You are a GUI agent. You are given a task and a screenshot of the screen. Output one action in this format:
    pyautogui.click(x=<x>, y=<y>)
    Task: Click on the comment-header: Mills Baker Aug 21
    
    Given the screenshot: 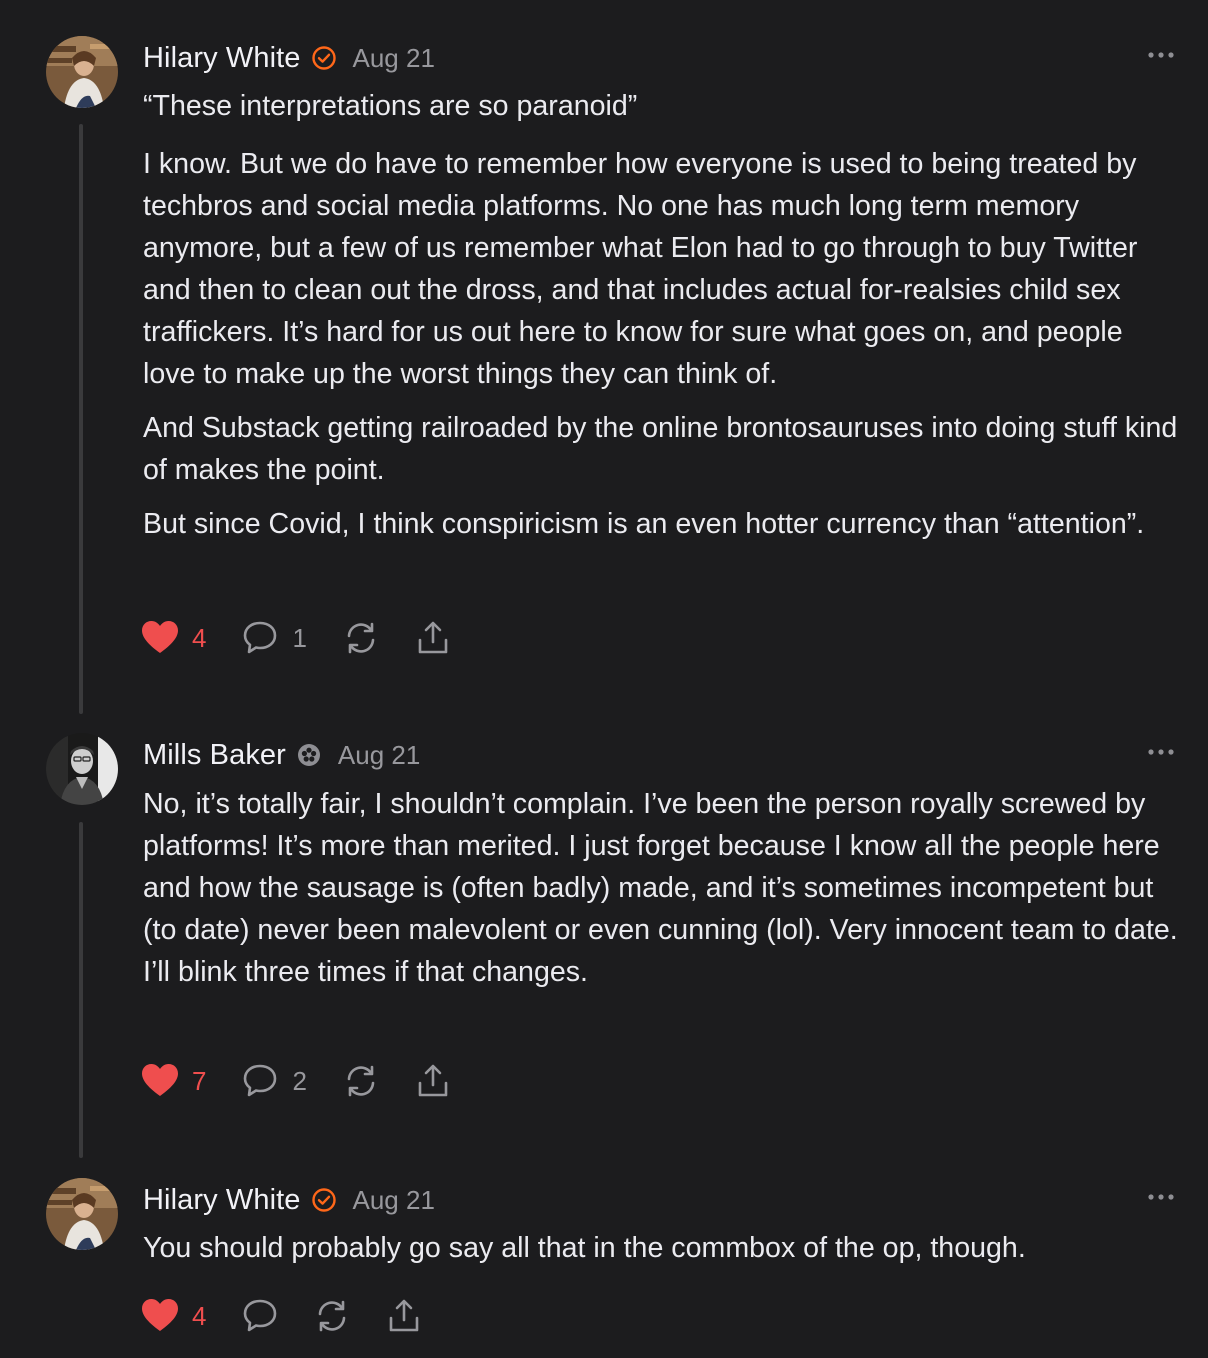 What is the action you would take?
    pyautogui.click(x=281, y=755)
    